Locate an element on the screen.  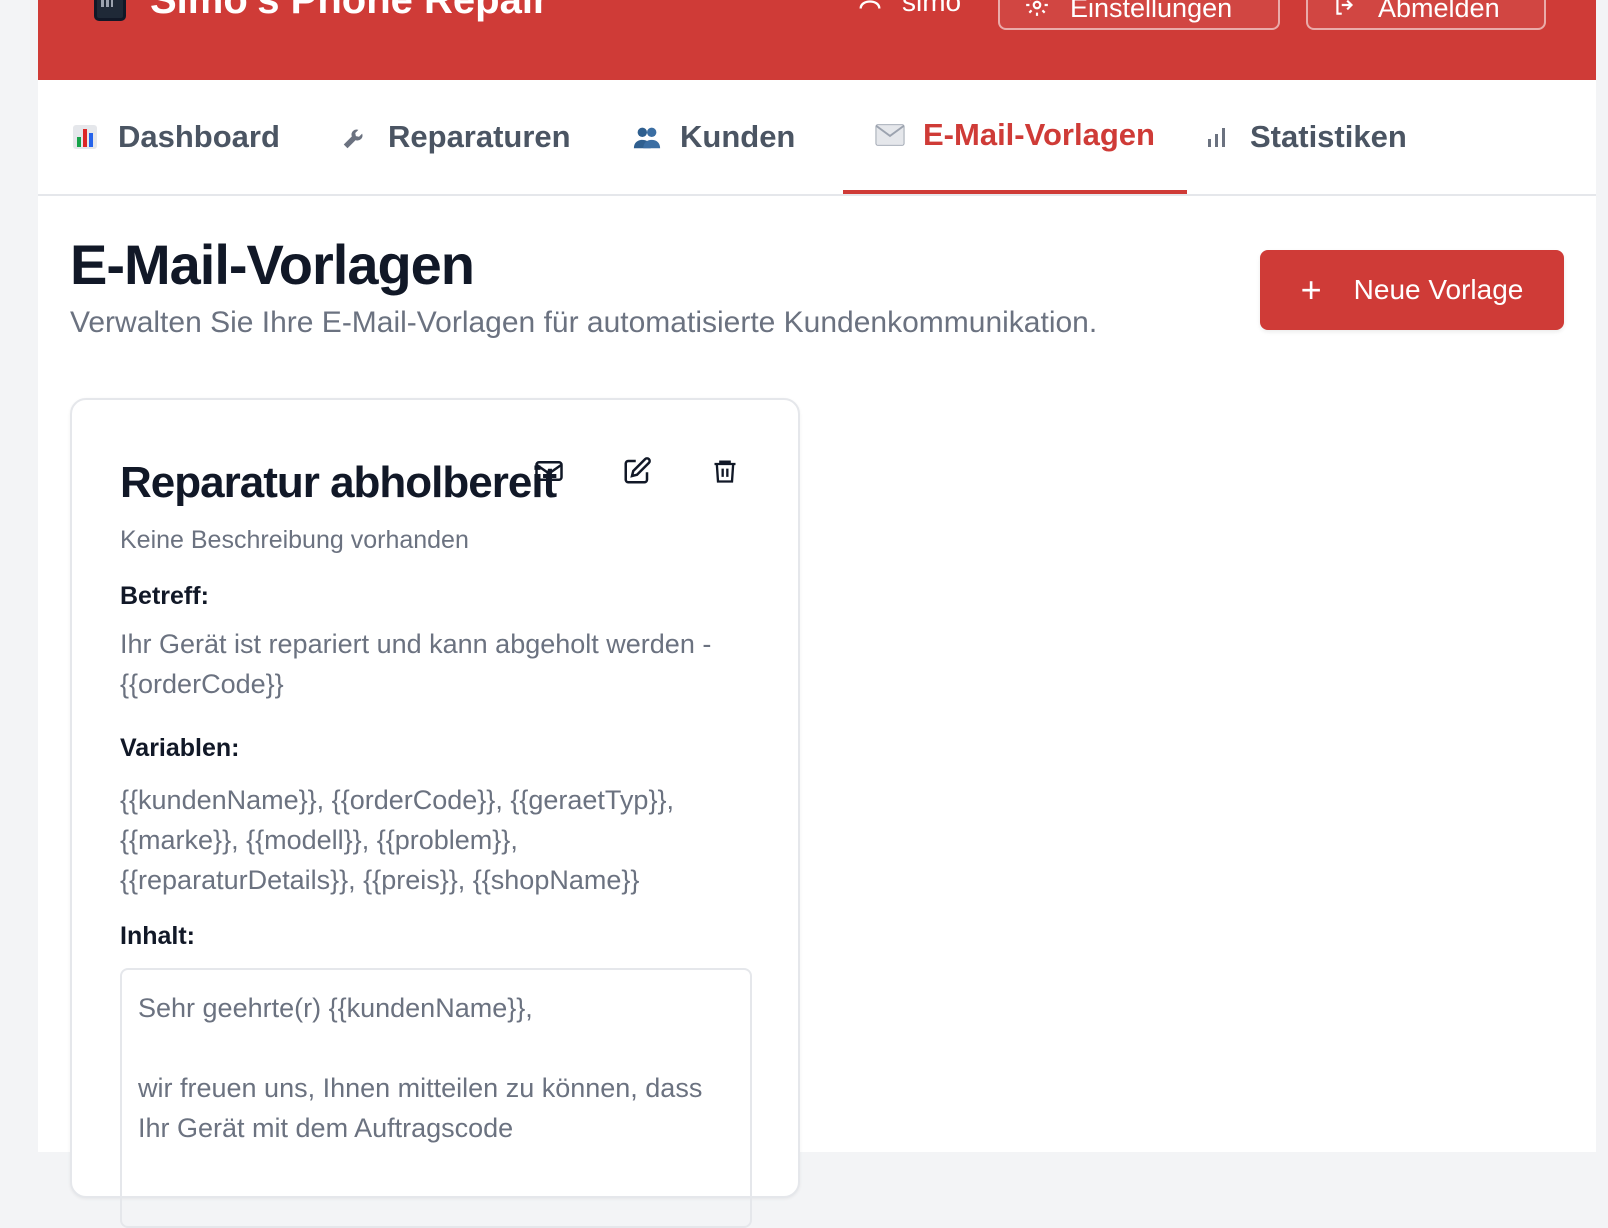
edit-icon is located at coordinates (637, 473).